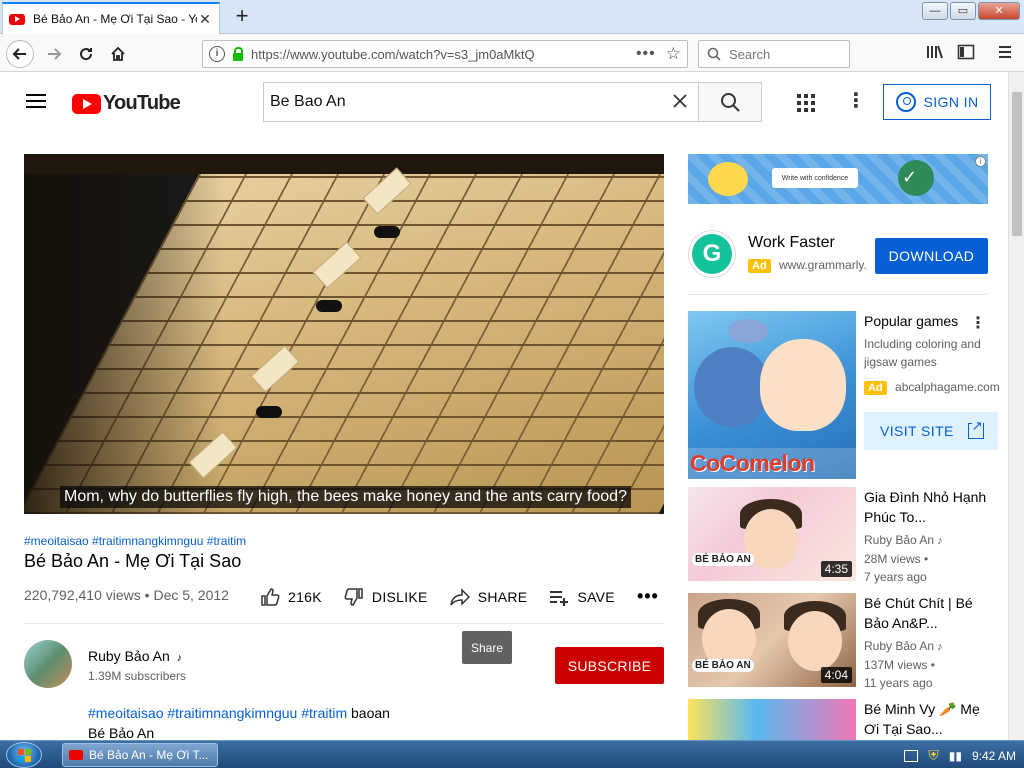 Image resolution: width=1024 pixels, height=768 pixels. I want to click on share-button: SHARE, so click(488, 597).